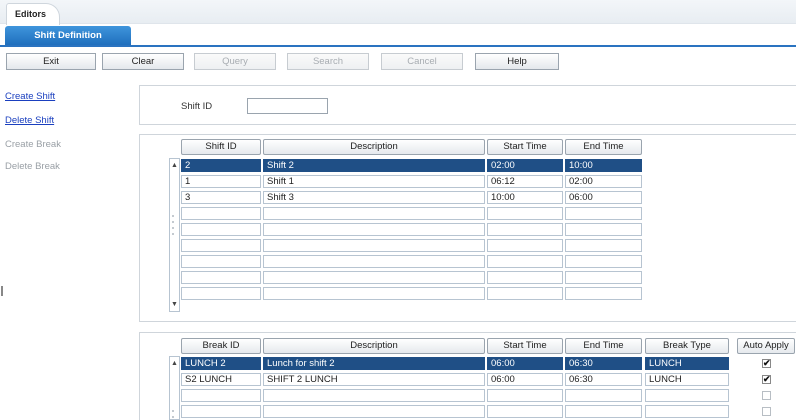  Describe the element at coordinates (221, 165) in the screenshot. I see `table-row: 2` at that location.